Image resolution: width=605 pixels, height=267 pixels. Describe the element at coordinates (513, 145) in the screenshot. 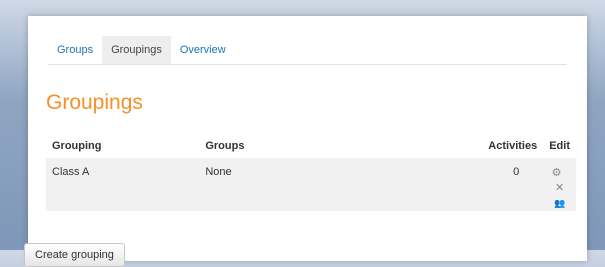

I see `header-activities: Activities` at that location.